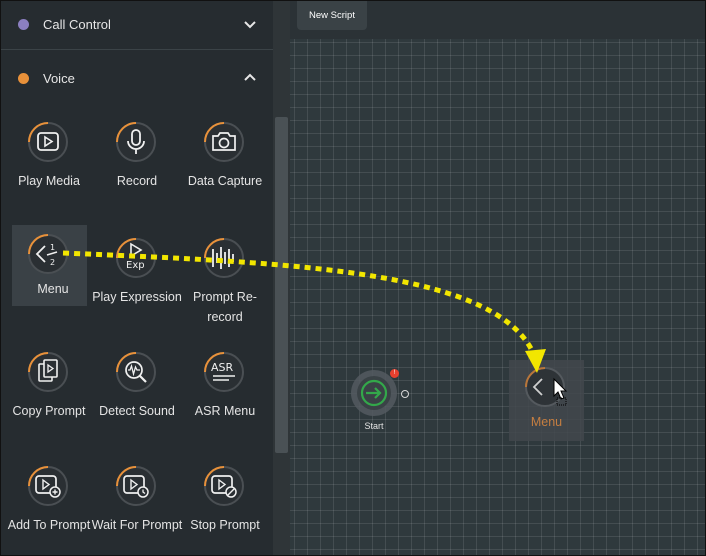 The image size is (706, 556). I want to click on drag-arrow-line, so click(300, 304).